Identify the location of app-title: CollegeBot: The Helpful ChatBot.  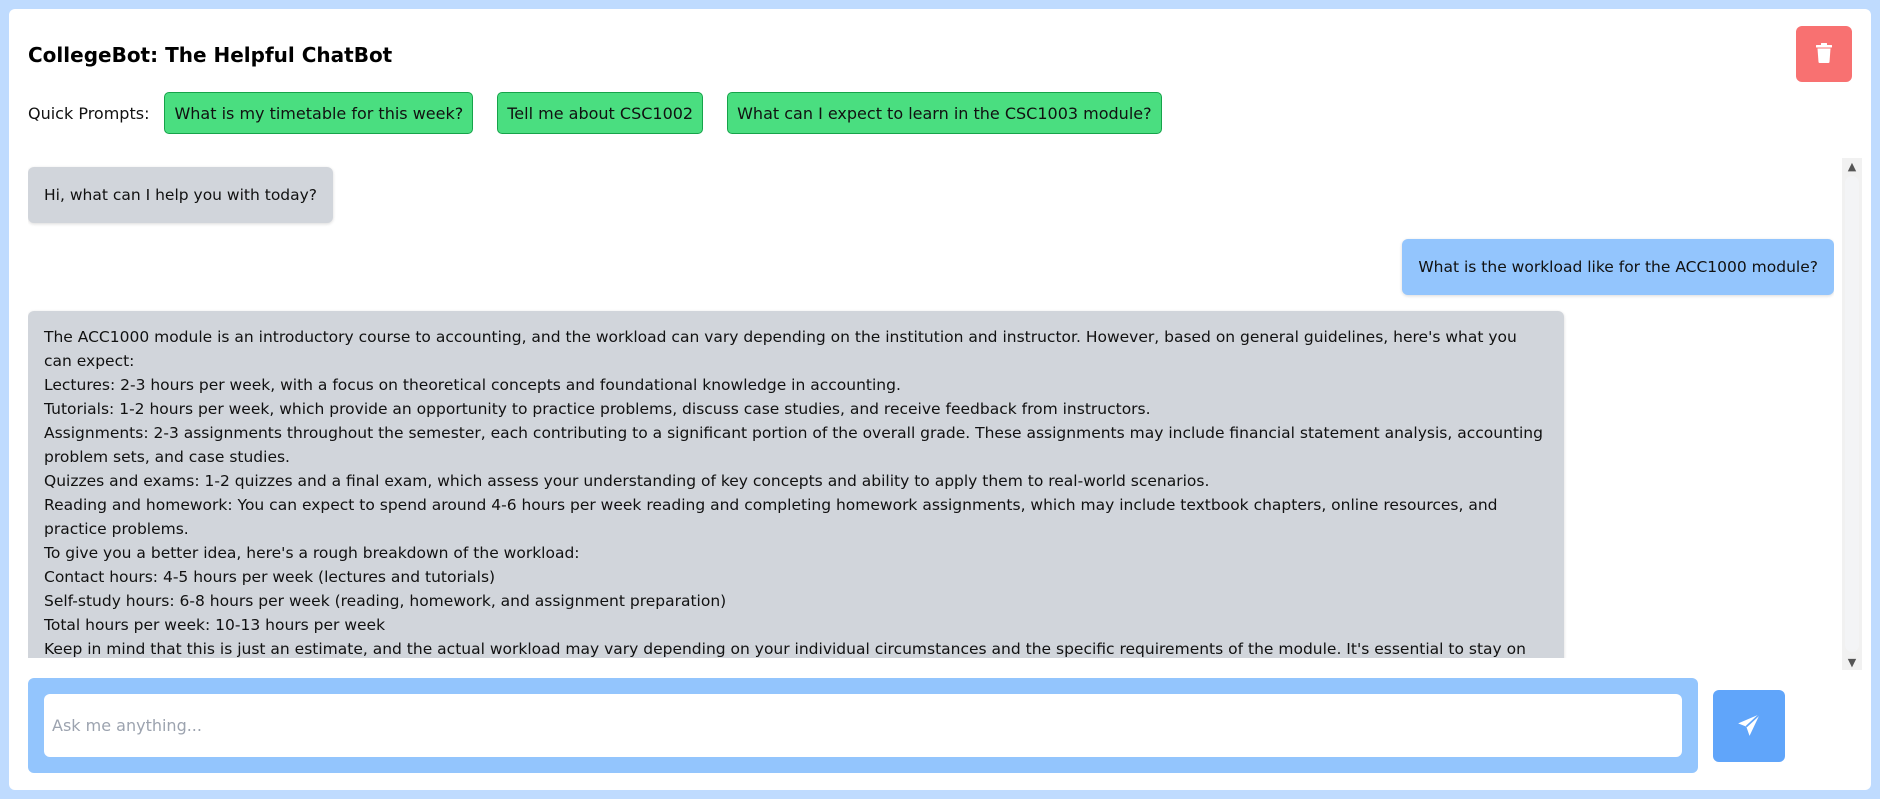
(210, 55).